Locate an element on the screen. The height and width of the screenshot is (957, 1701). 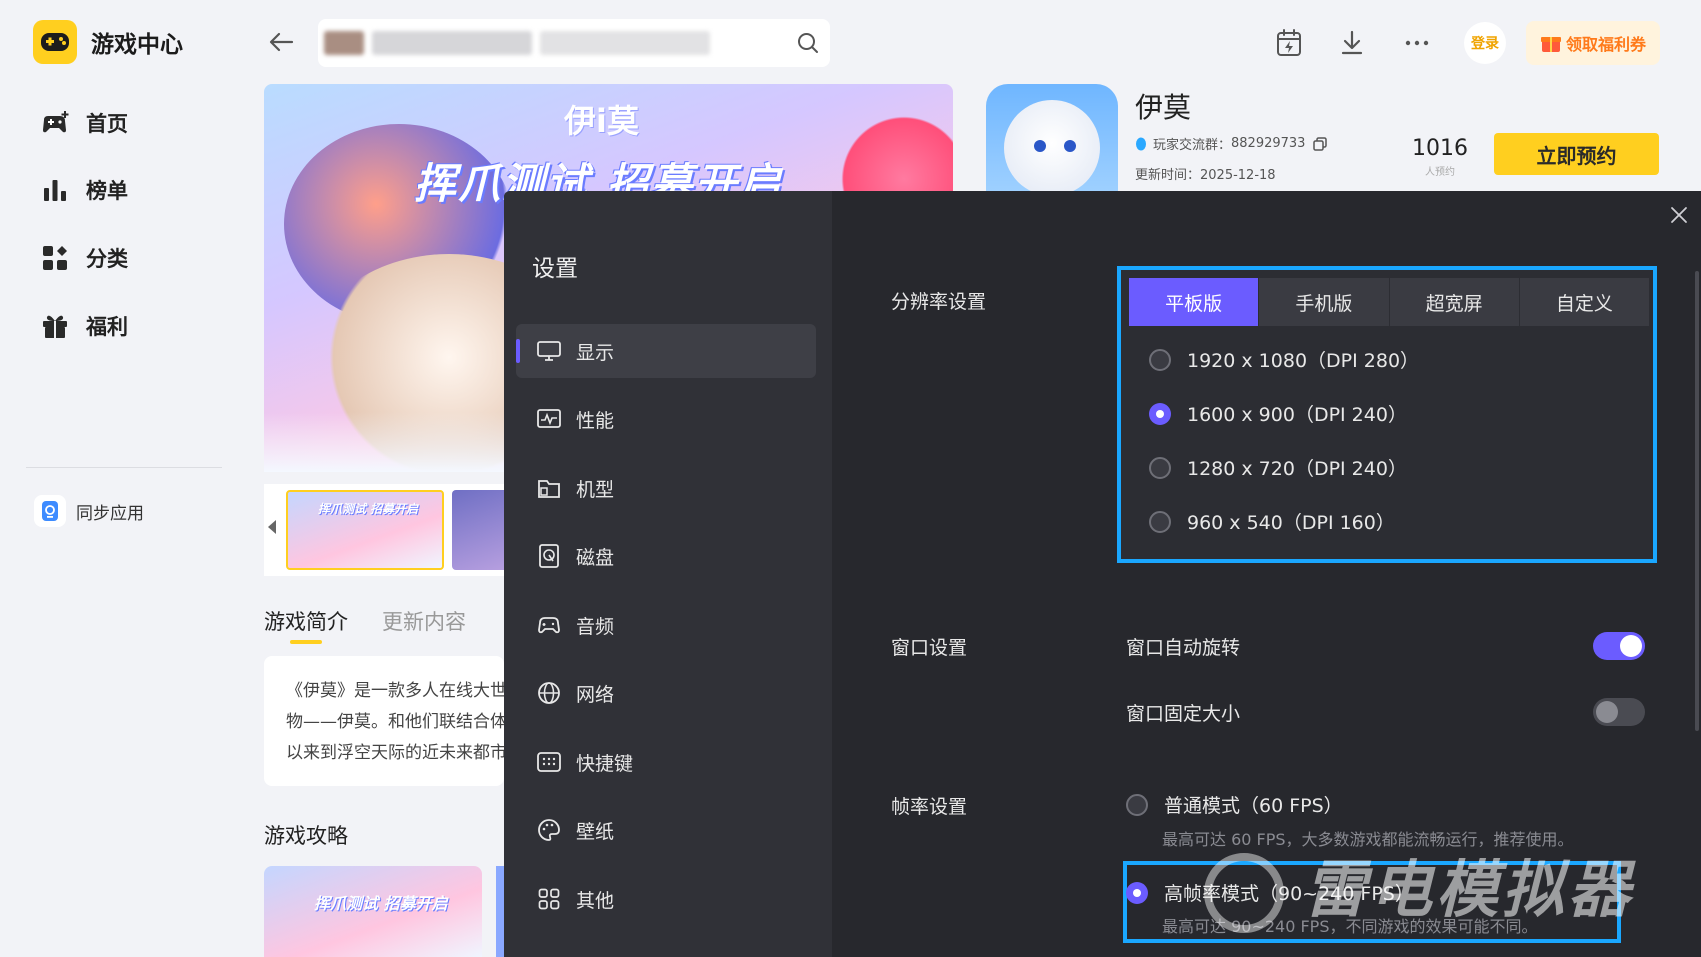
settings-nav-device-model: 机型 is located at coordinates (666, 488).